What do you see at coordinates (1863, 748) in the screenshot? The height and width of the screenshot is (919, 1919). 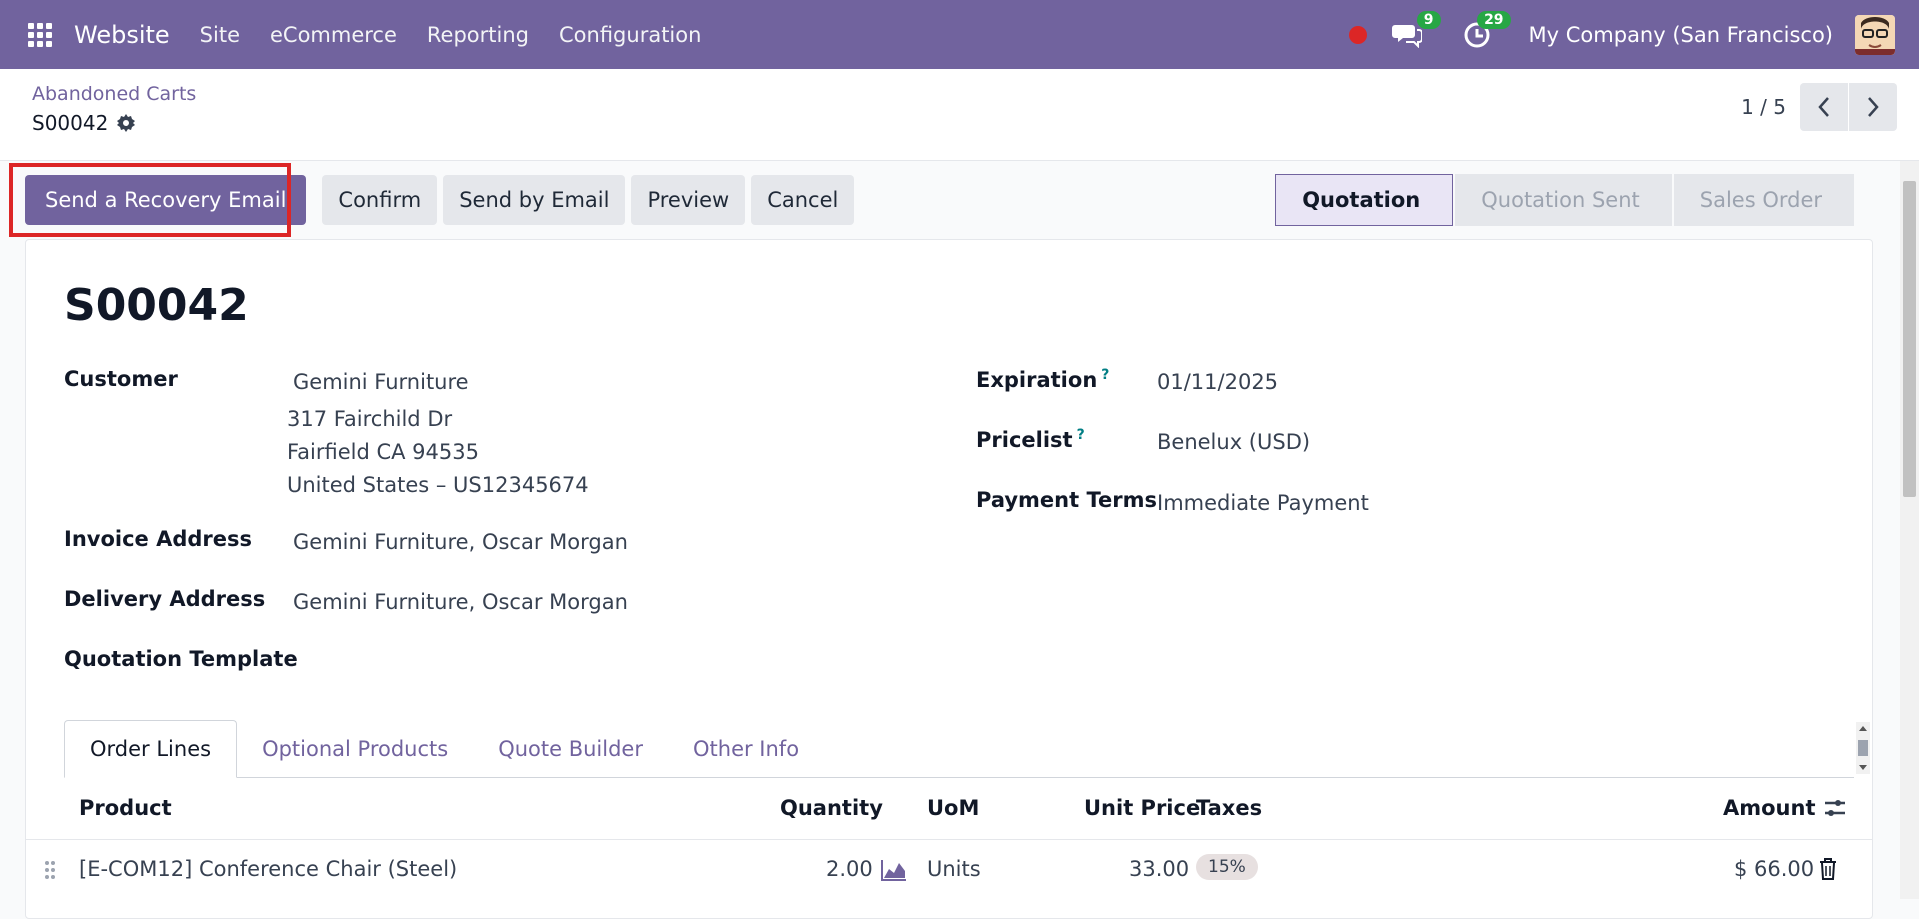 I see `tabs-scrollbar` at bounding box center [1863, 748].